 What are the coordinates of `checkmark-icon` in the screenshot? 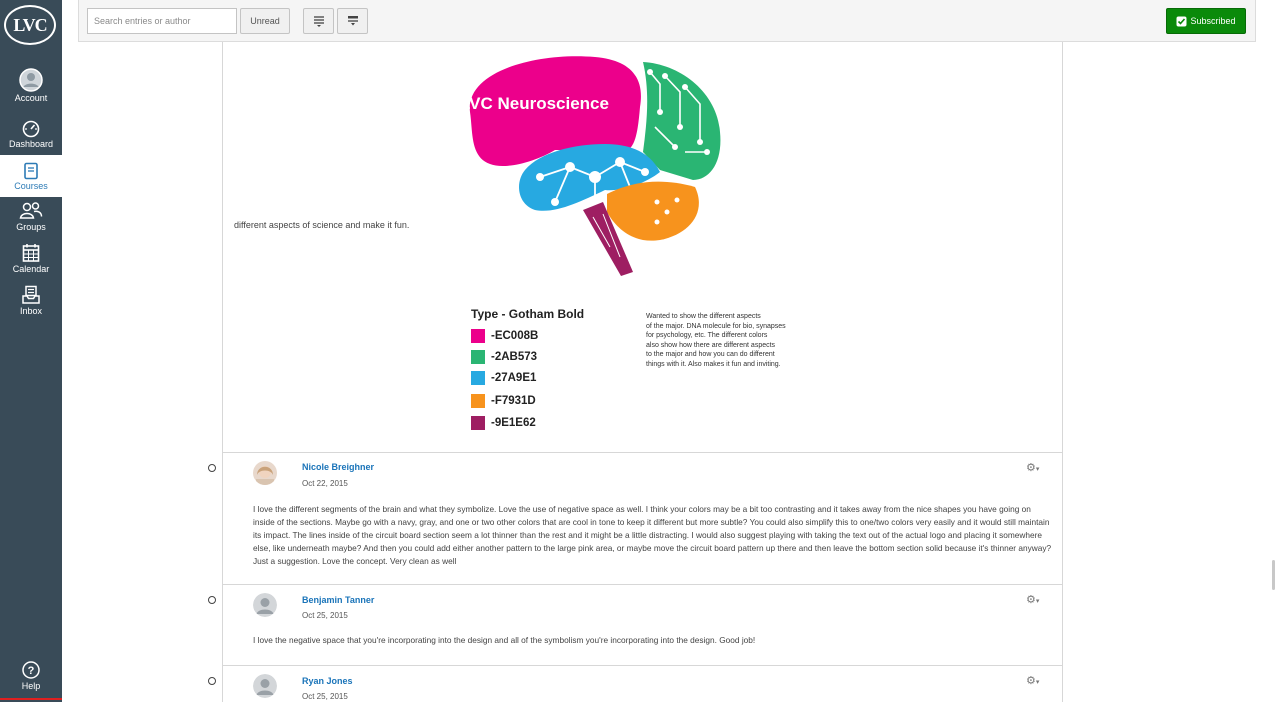 It's located at (1181, 21).